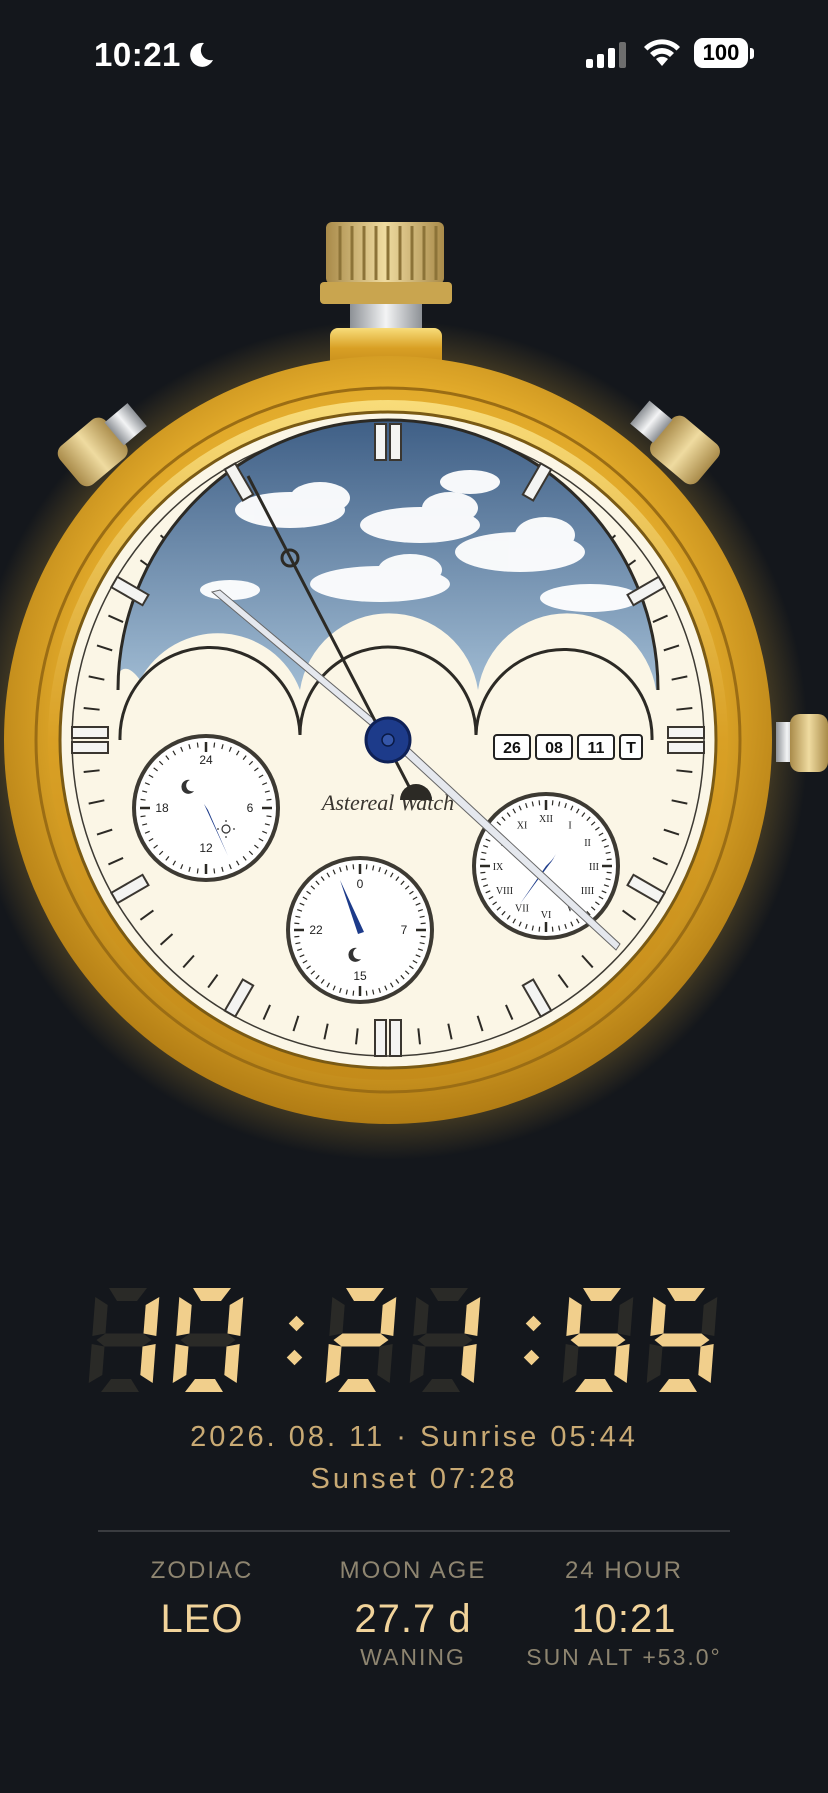 The image size is (828, 1793). I want to click on roman-numeral: XII, so click(546, 819).